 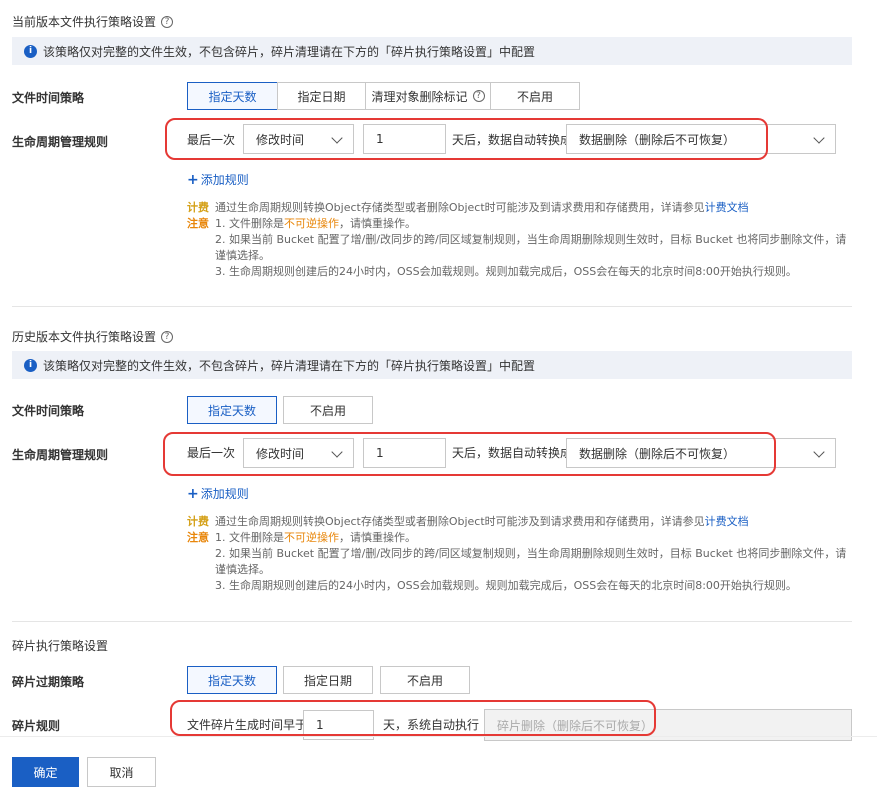 What do you see at coordinates (93, 336) in the screenshot?
I see `history-section-title: 历史版本文件执行策略设置 ?` at bounding box center [93, 336].